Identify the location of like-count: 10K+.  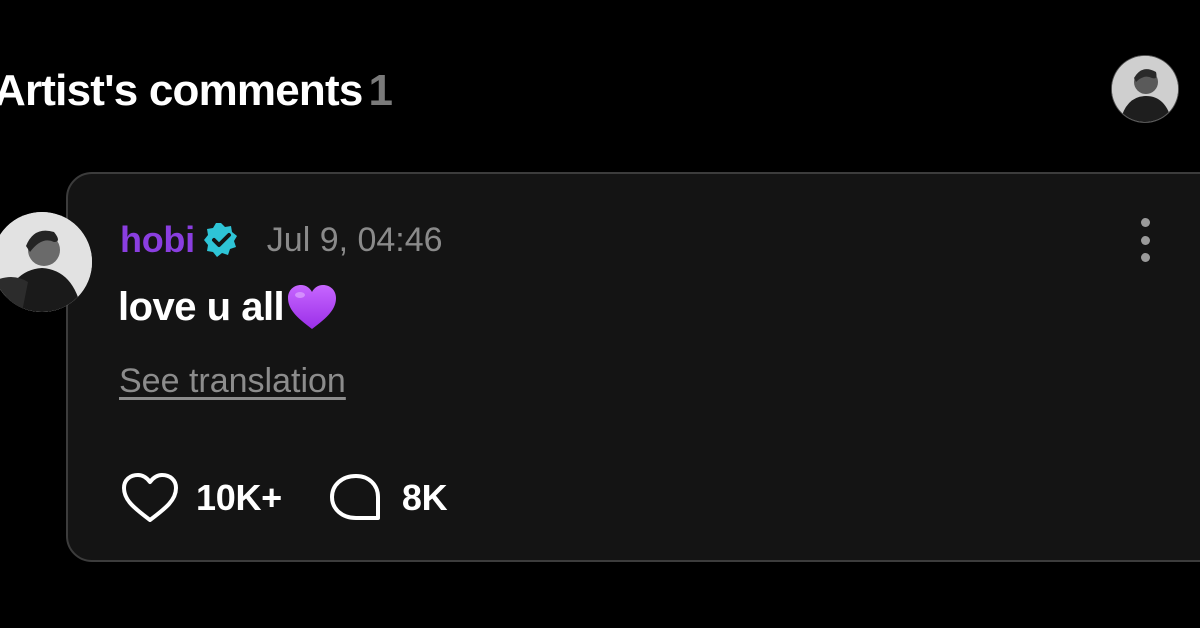
(239, 497).